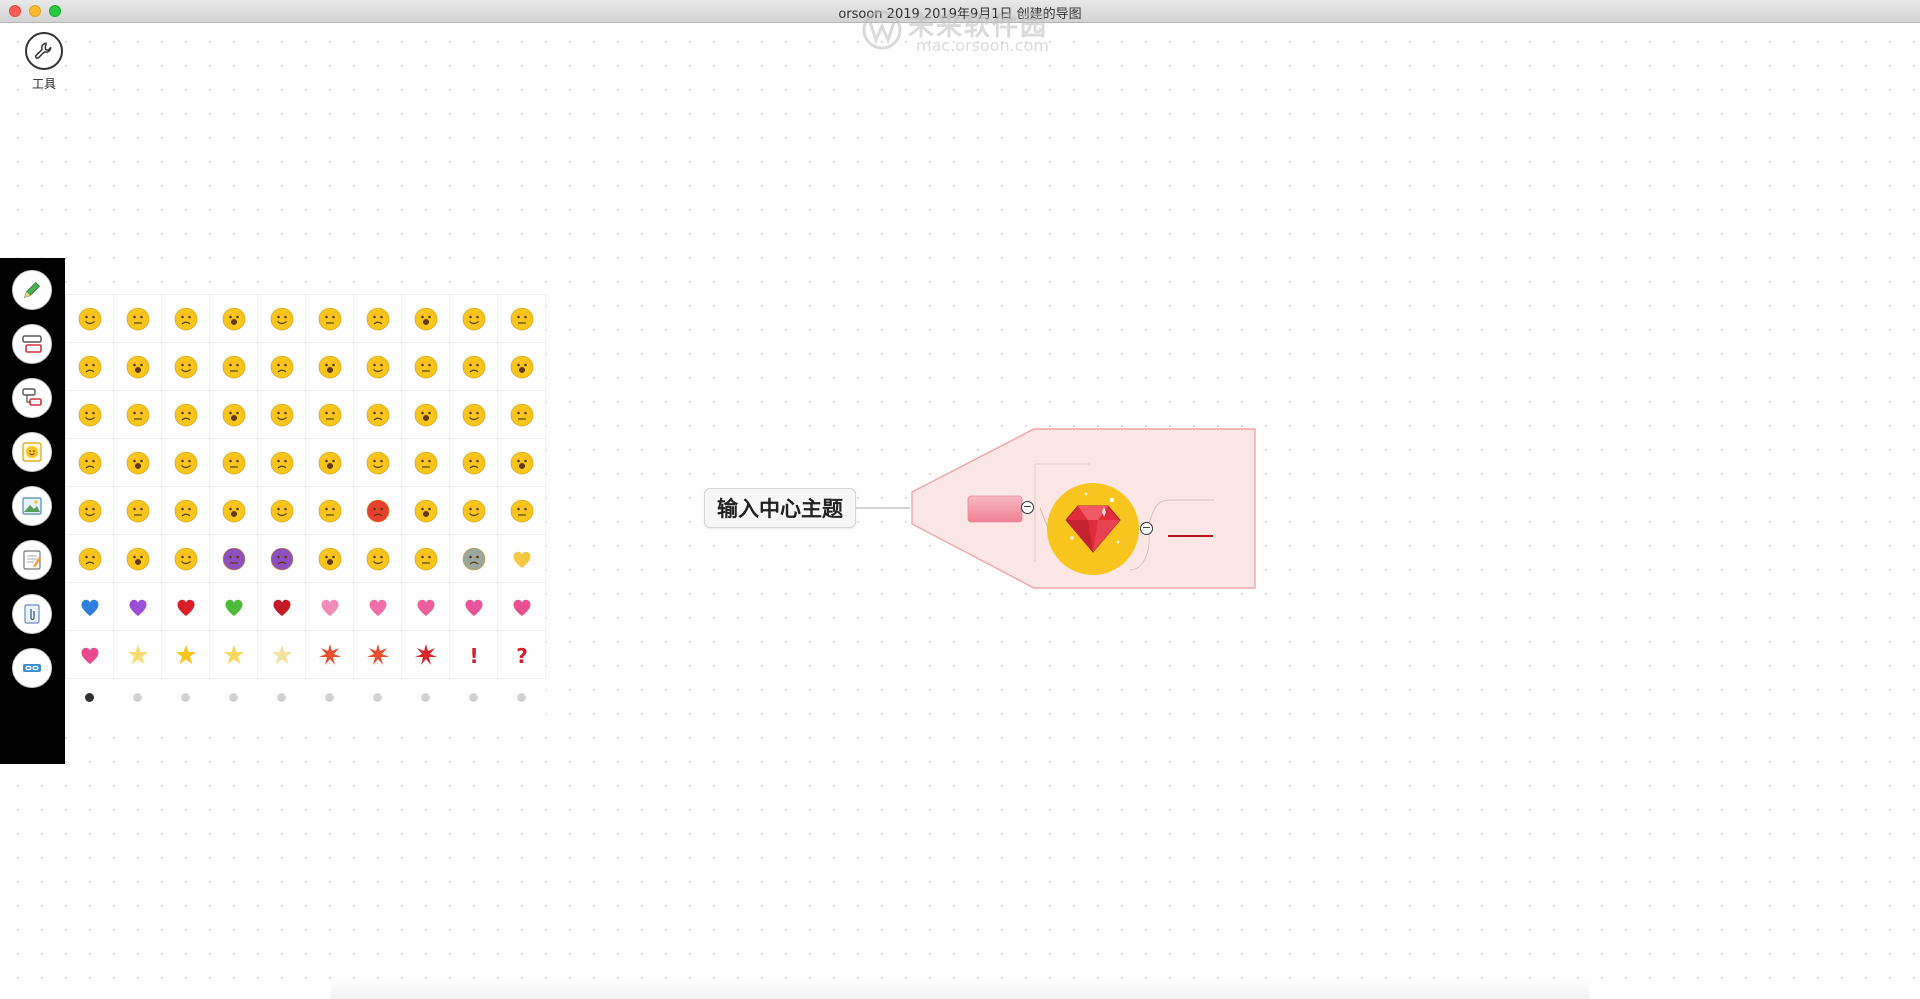  Describe the element at coordinates (32, 398) in the screenshot. I see `subtopic-style-button` at that location.